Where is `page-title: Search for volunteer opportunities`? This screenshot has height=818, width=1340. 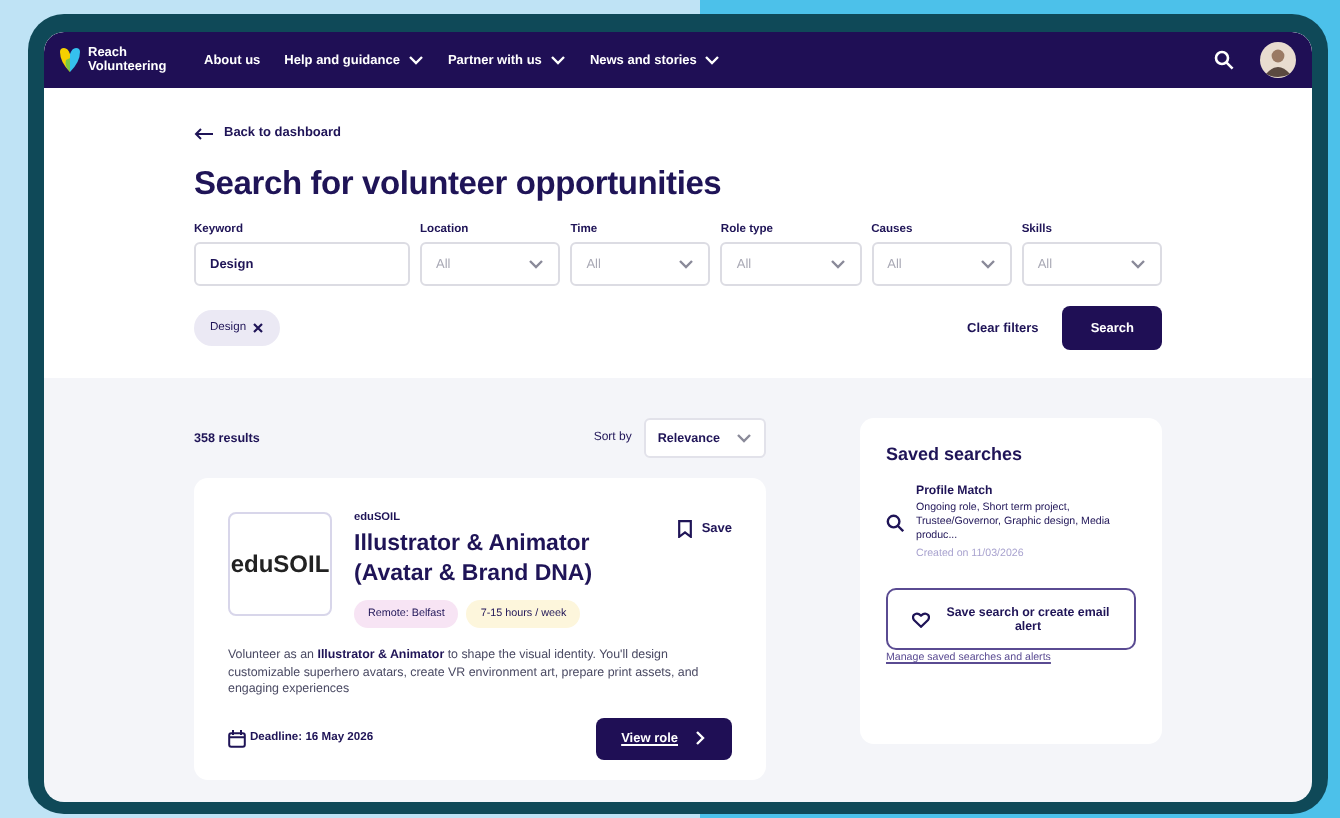
page-title: Search for volunteer opportunities is located at coordinates (459, 185).